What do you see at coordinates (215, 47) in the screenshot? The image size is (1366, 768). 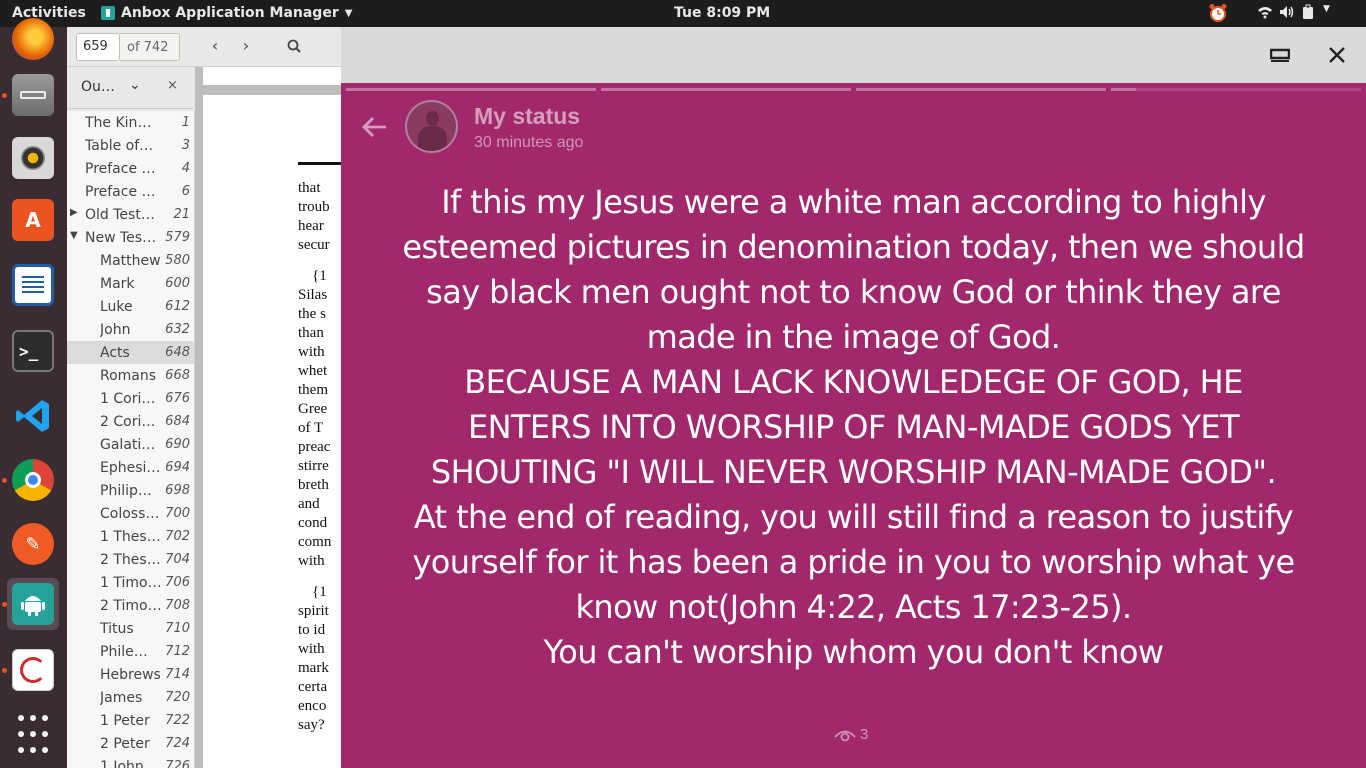 I see `previous-page-button: ‹` at bounding box center [215, 47].